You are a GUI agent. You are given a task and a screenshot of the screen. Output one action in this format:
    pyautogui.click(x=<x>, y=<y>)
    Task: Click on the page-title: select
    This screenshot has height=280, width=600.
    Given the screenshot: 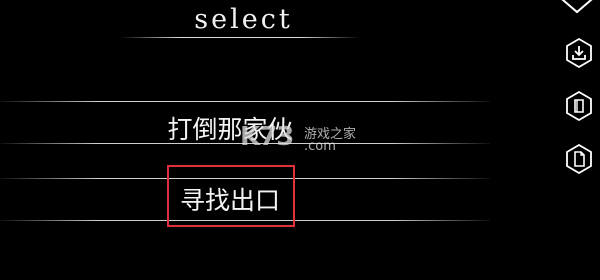 What is the action you would take?
    pyautogui.click(x=243, y=19)
    